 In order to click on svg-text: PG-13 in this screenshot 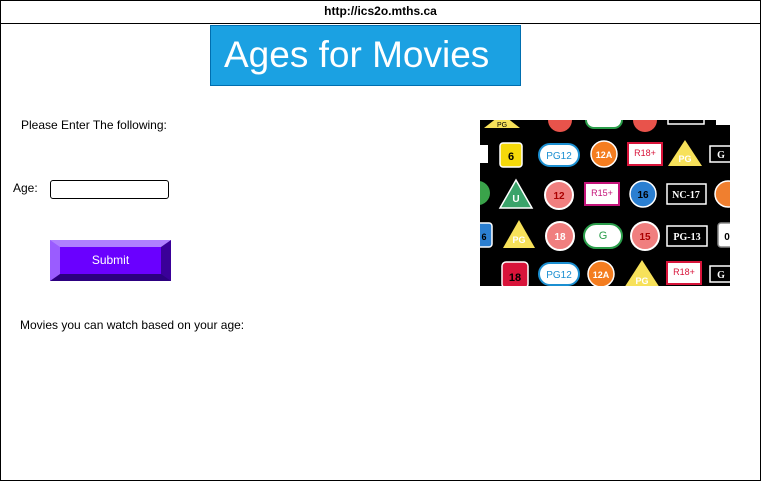, I will do `click(686, 237)`.